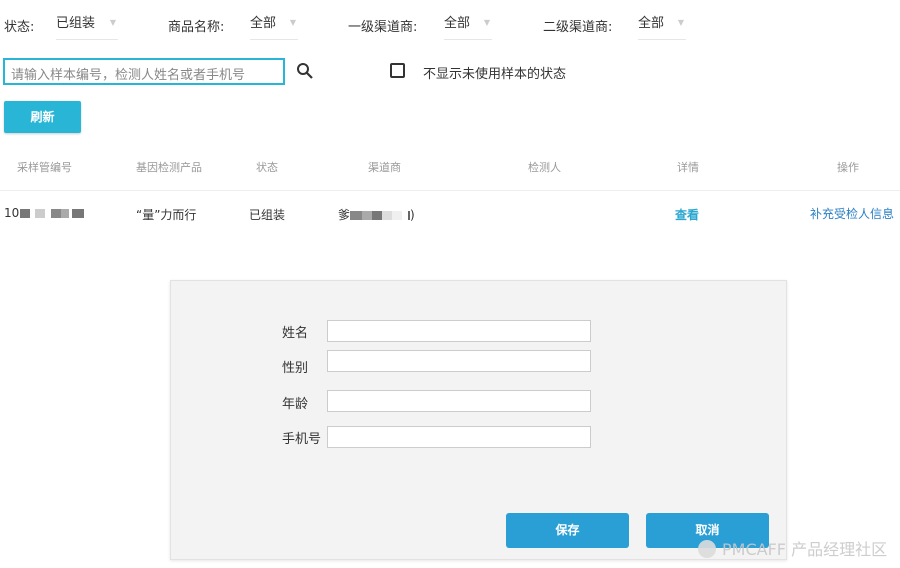 Image resolution: width=900 pixels, height=568 pixels. Describe the element at coordinates (848, 167) in the screenshot. I see `header-action: 操作` at that location.